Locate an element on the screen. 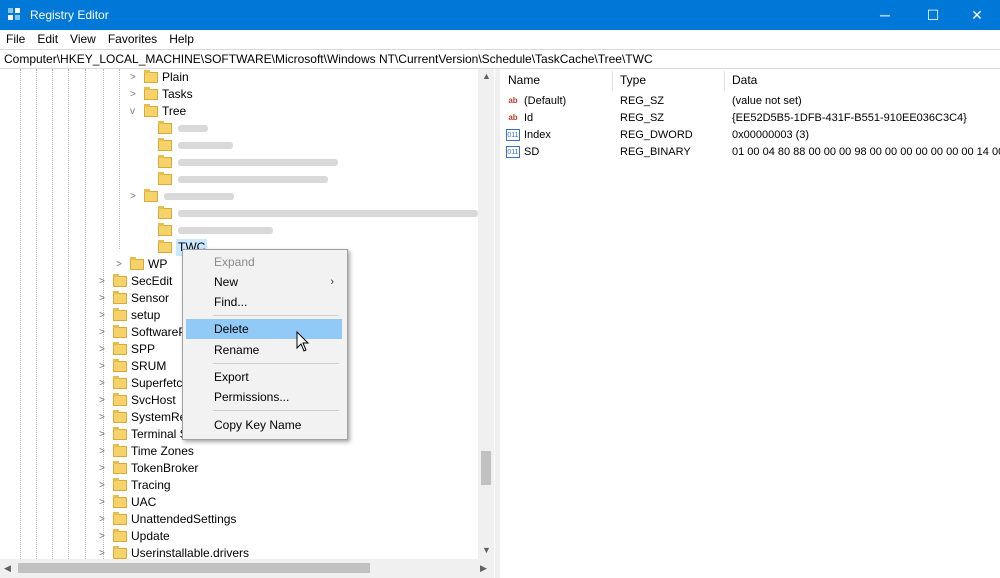 The image size is (1000, 578). column-header-data: Data is located at coordinates (744, 81).